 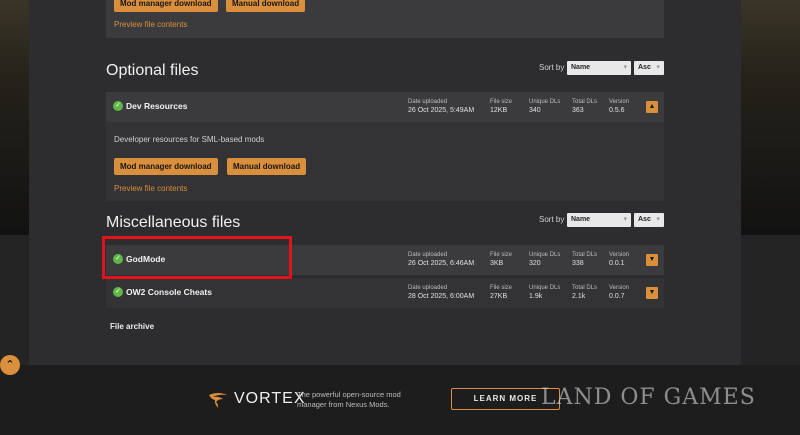 What do you see at coordinates (617, 296) in the screenshot?
I see `version-value: 0.0.7` at bounding box center [617, 296].